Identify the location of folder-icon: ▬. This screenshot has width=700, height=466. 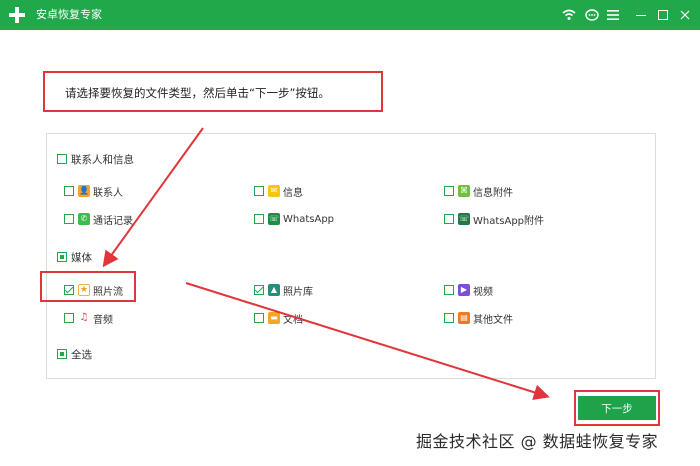
(274, 318).